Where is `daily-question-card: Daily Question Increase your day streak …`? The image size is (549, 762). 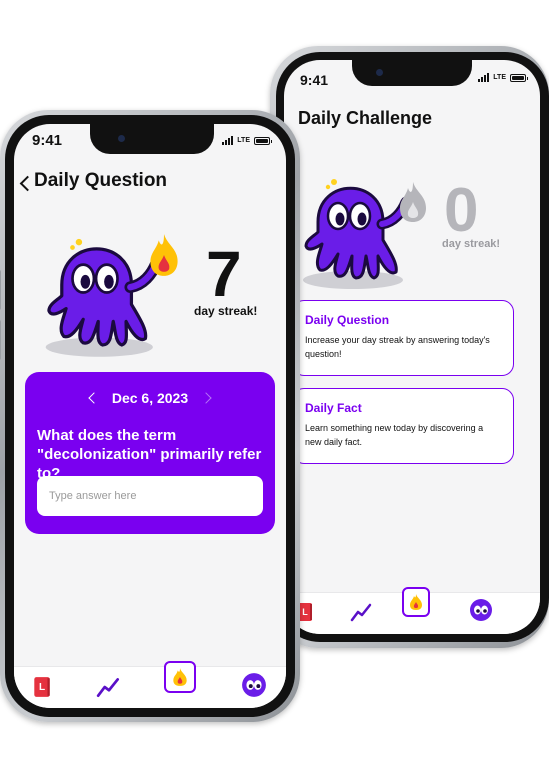 daily-question-card: Daily Question Increase your day streak … is located at coordinates (403, 338).